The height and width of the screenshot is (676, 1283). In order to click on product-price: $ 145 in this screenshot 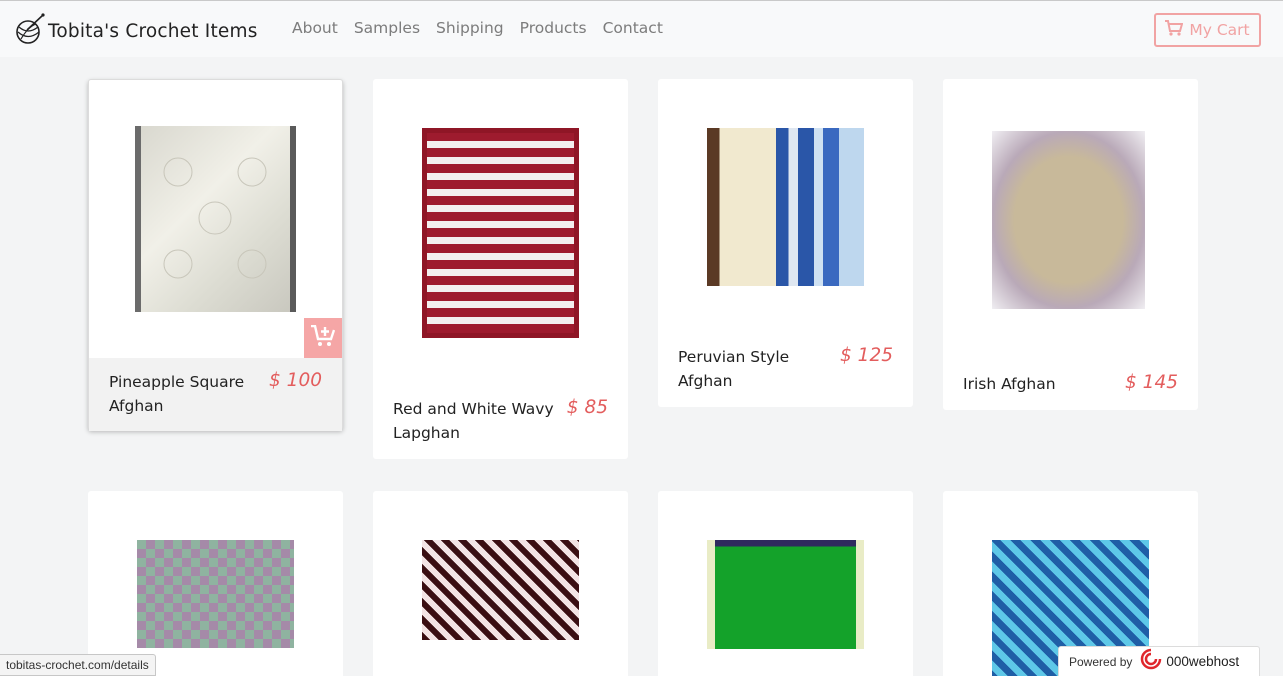, I will do `click(1151, 382)`.